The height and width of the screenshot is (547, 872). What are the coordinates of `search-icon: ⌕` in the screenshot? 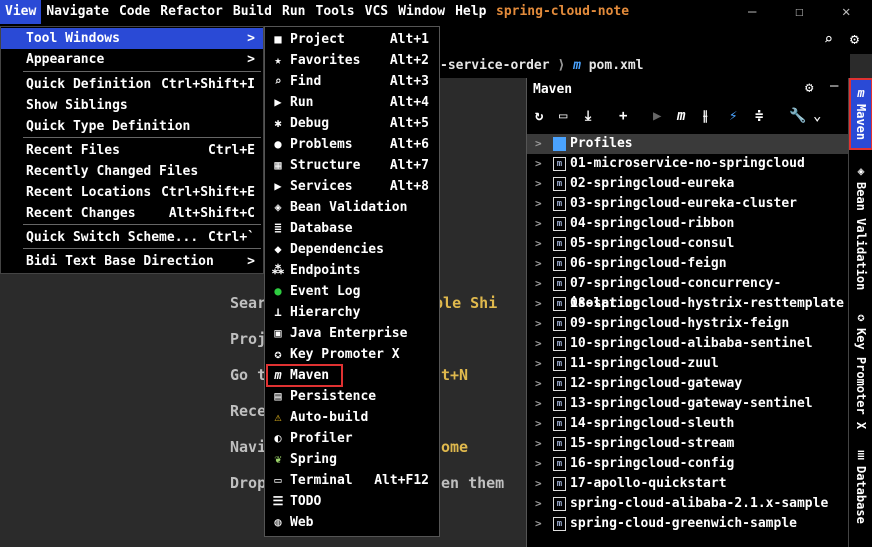 It's located at (828, 39).